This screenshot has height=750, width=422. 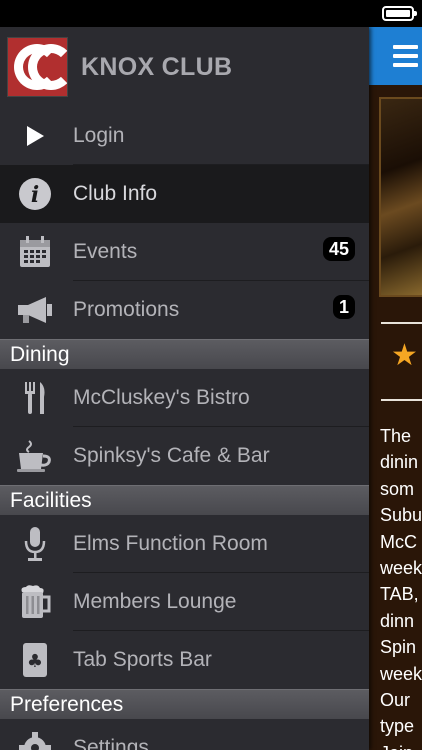 I want to click on svg-text: i, so click(x=35, y=195).